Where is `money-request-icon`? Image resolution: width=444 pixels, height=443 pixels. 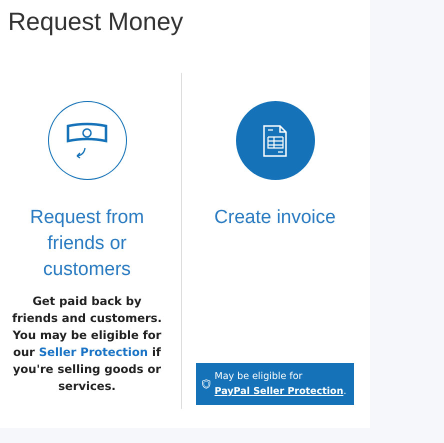 money-request-icon is located at coordinates (87, 140).